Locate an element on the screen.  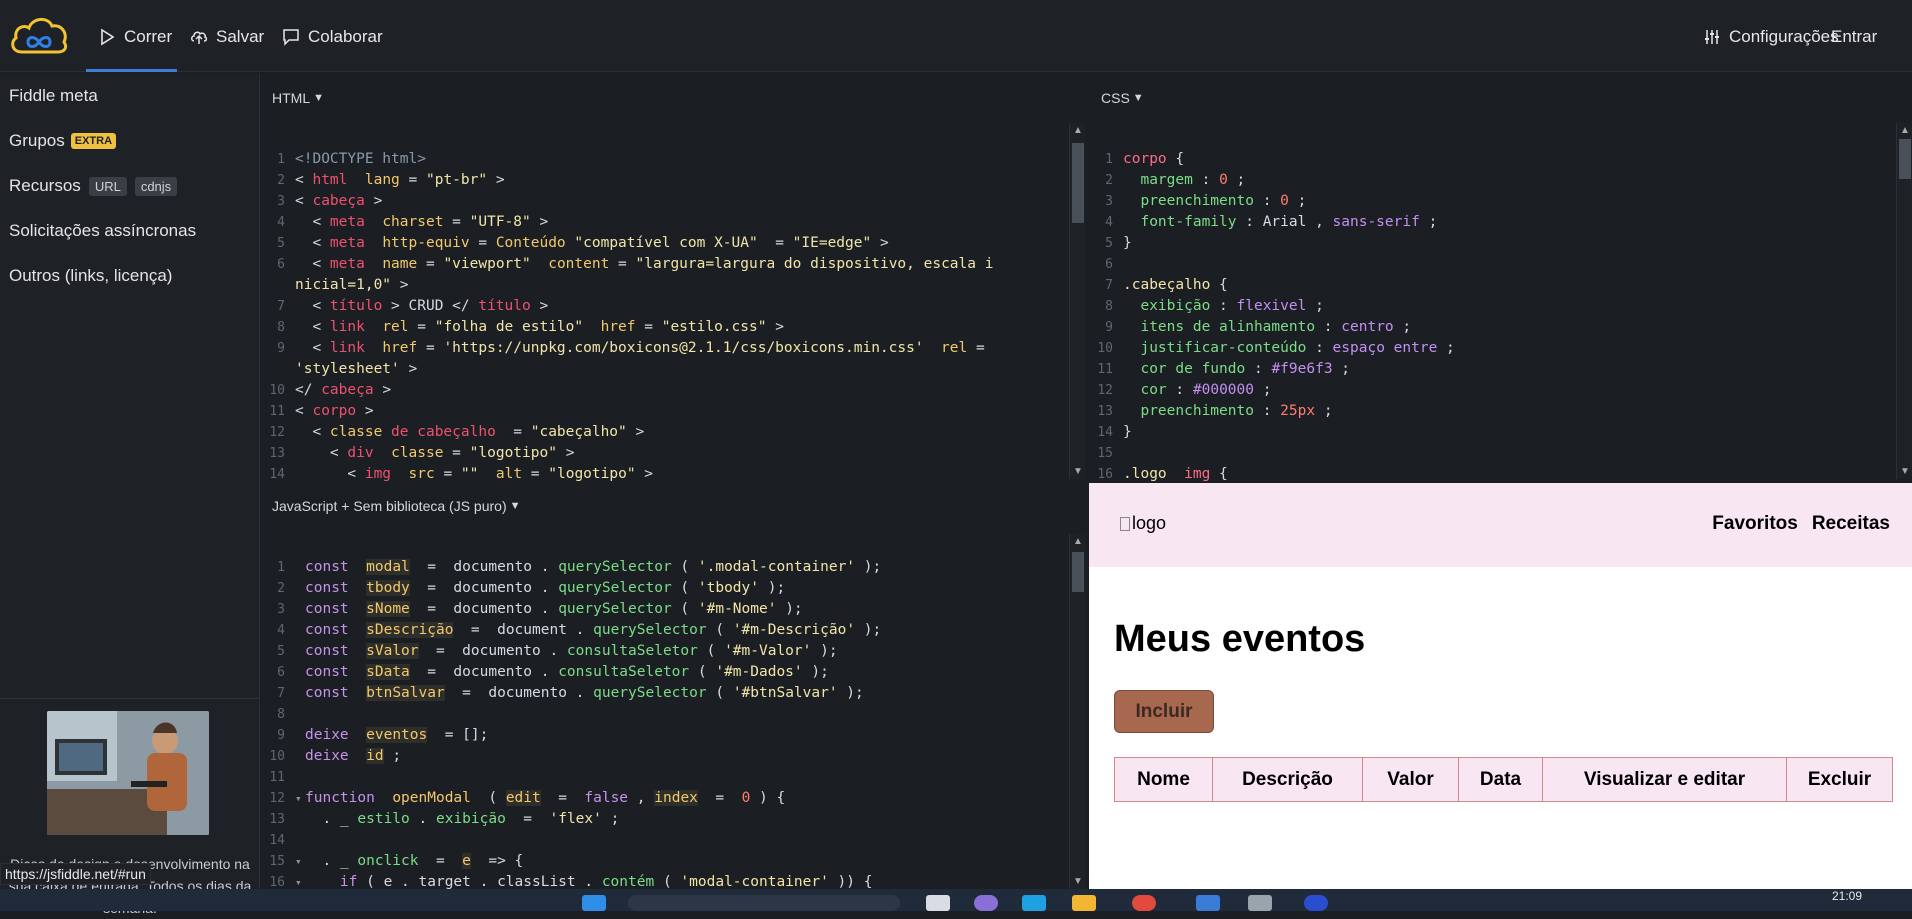
login-button: Entrar is located at coordinates (1854, 37).